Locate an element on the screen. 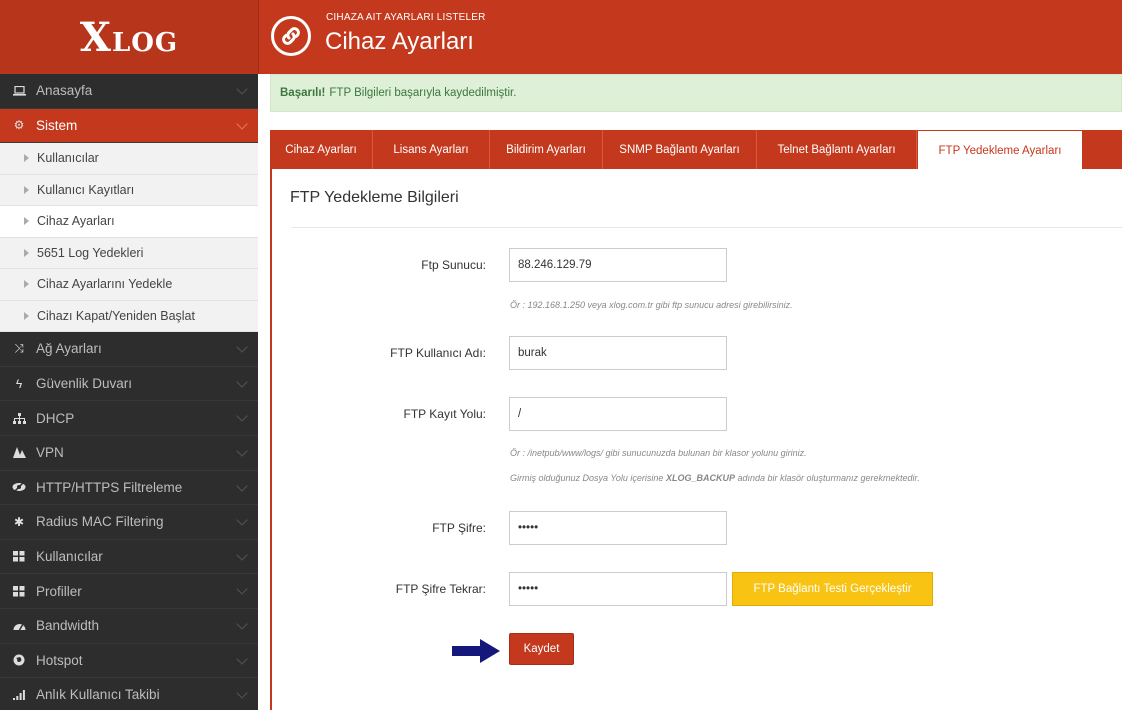 This screenshot has width=1122, height=710. sidebar-item-bandwidth: Bandwidth is located at coordinates (129, 626).